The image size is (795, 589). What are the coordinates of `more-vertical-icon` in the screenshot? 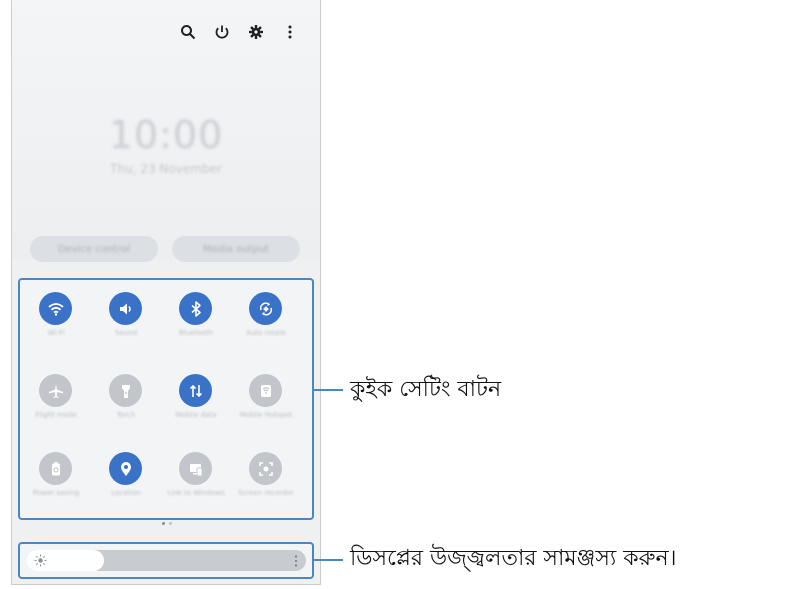 It's located at (290, 32).